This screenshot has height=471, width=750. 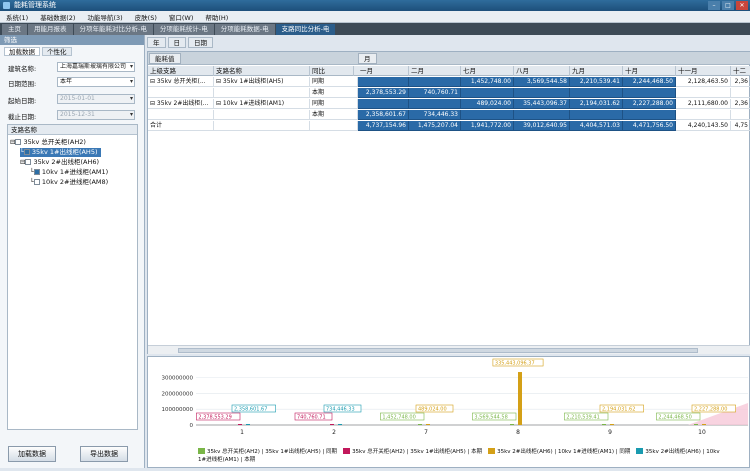 What do you see at coordinates (262, 71) in the screenshot?
I see `col-branch: 支路名称` at bounding box center [262, 71].